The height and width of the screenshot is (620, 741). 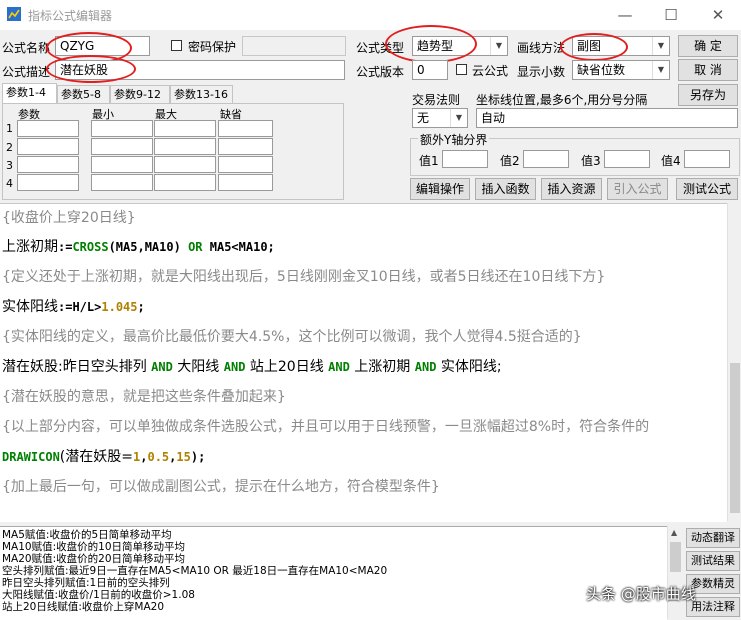 I want to click on formula-version-input: 0, so click(x=430, y=70).